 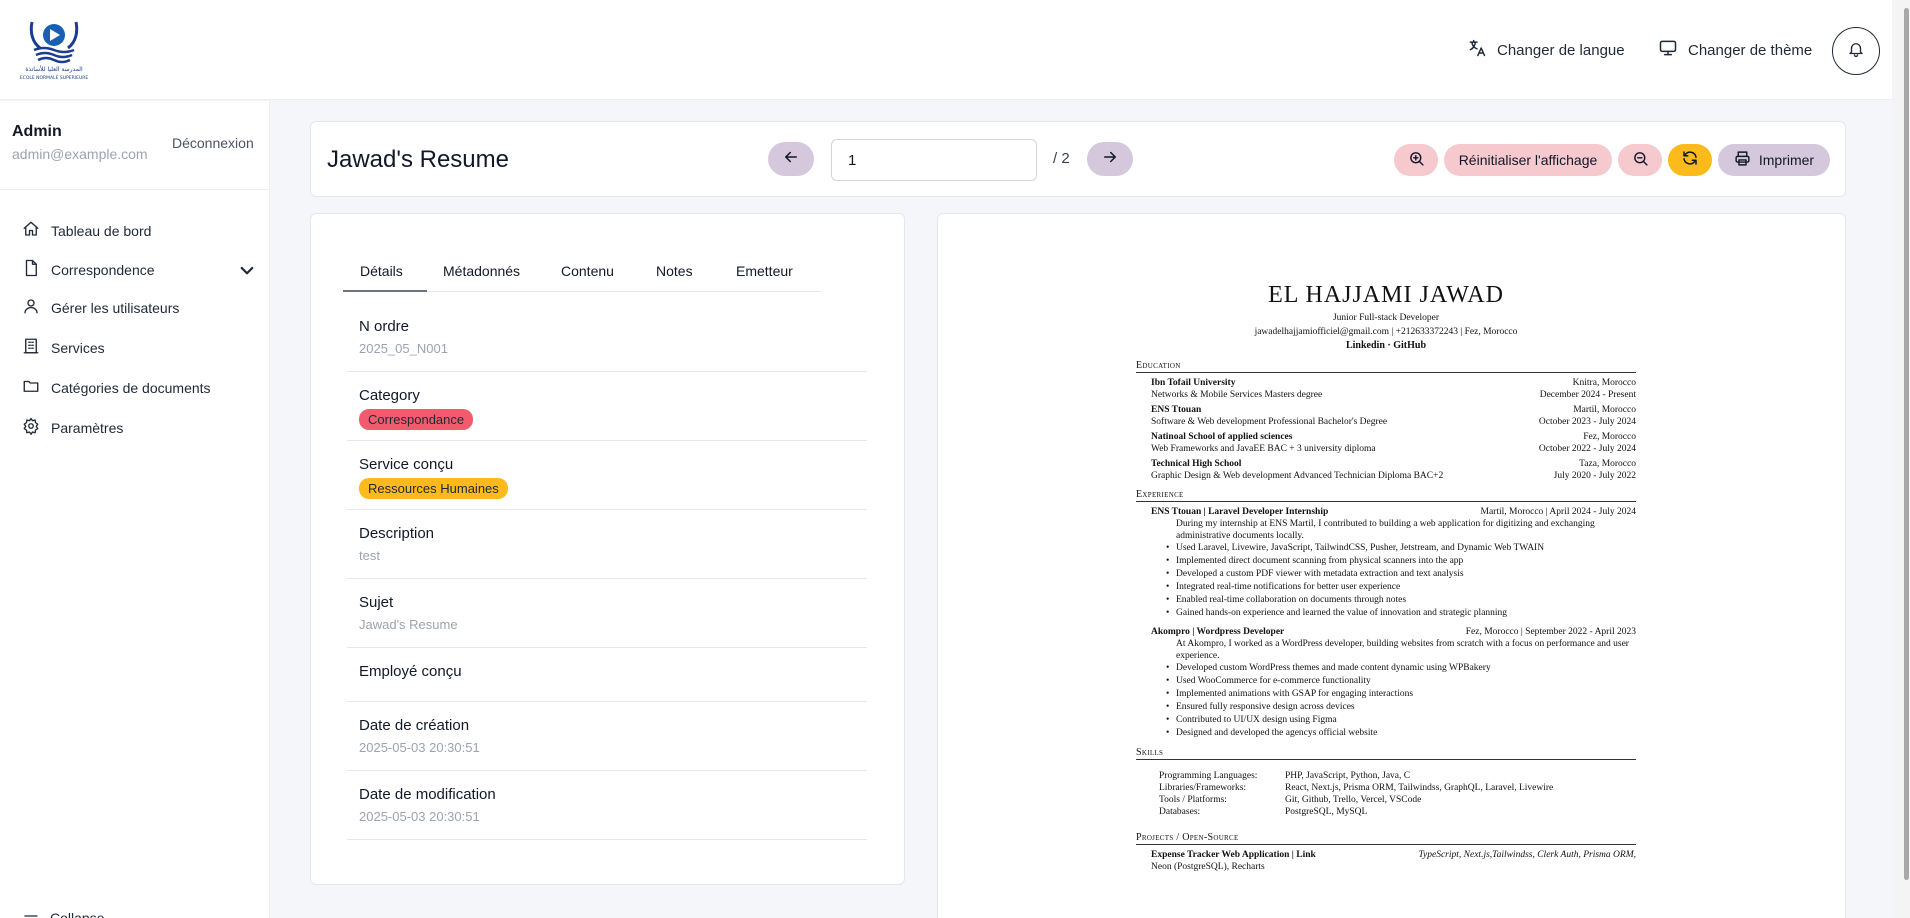 I want to click on reset-view-button: Réinitialiser l'affichage, so click(x=1528, y=160).